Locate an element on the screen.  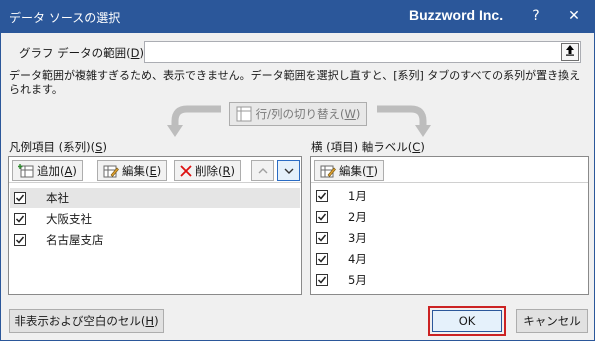
list-item: 4月 is located at coordinates (449, 259).